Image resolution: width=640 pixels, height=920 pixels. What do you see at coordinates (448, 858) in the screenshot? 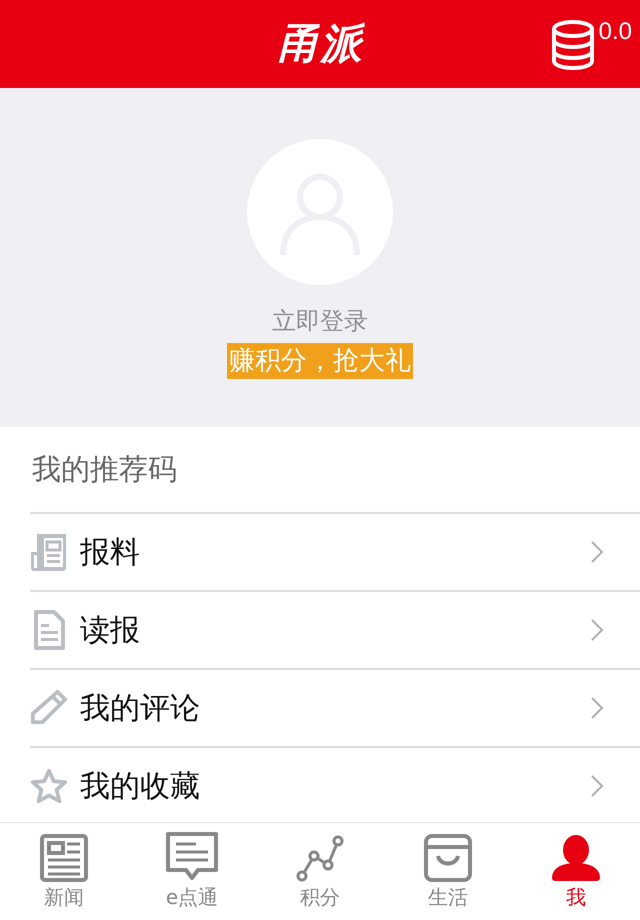
I see `bag-icon` at bounding box center [448, 858].